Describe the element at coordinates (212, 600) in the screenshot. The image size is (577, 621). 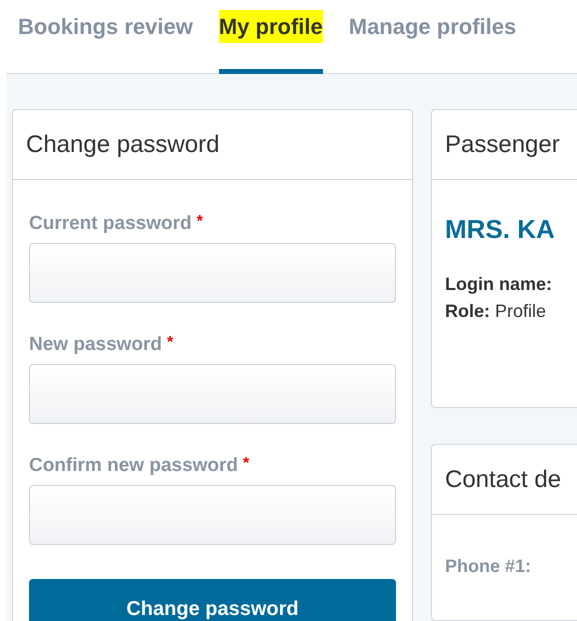
I see `change-password-button: Change password` at that location.